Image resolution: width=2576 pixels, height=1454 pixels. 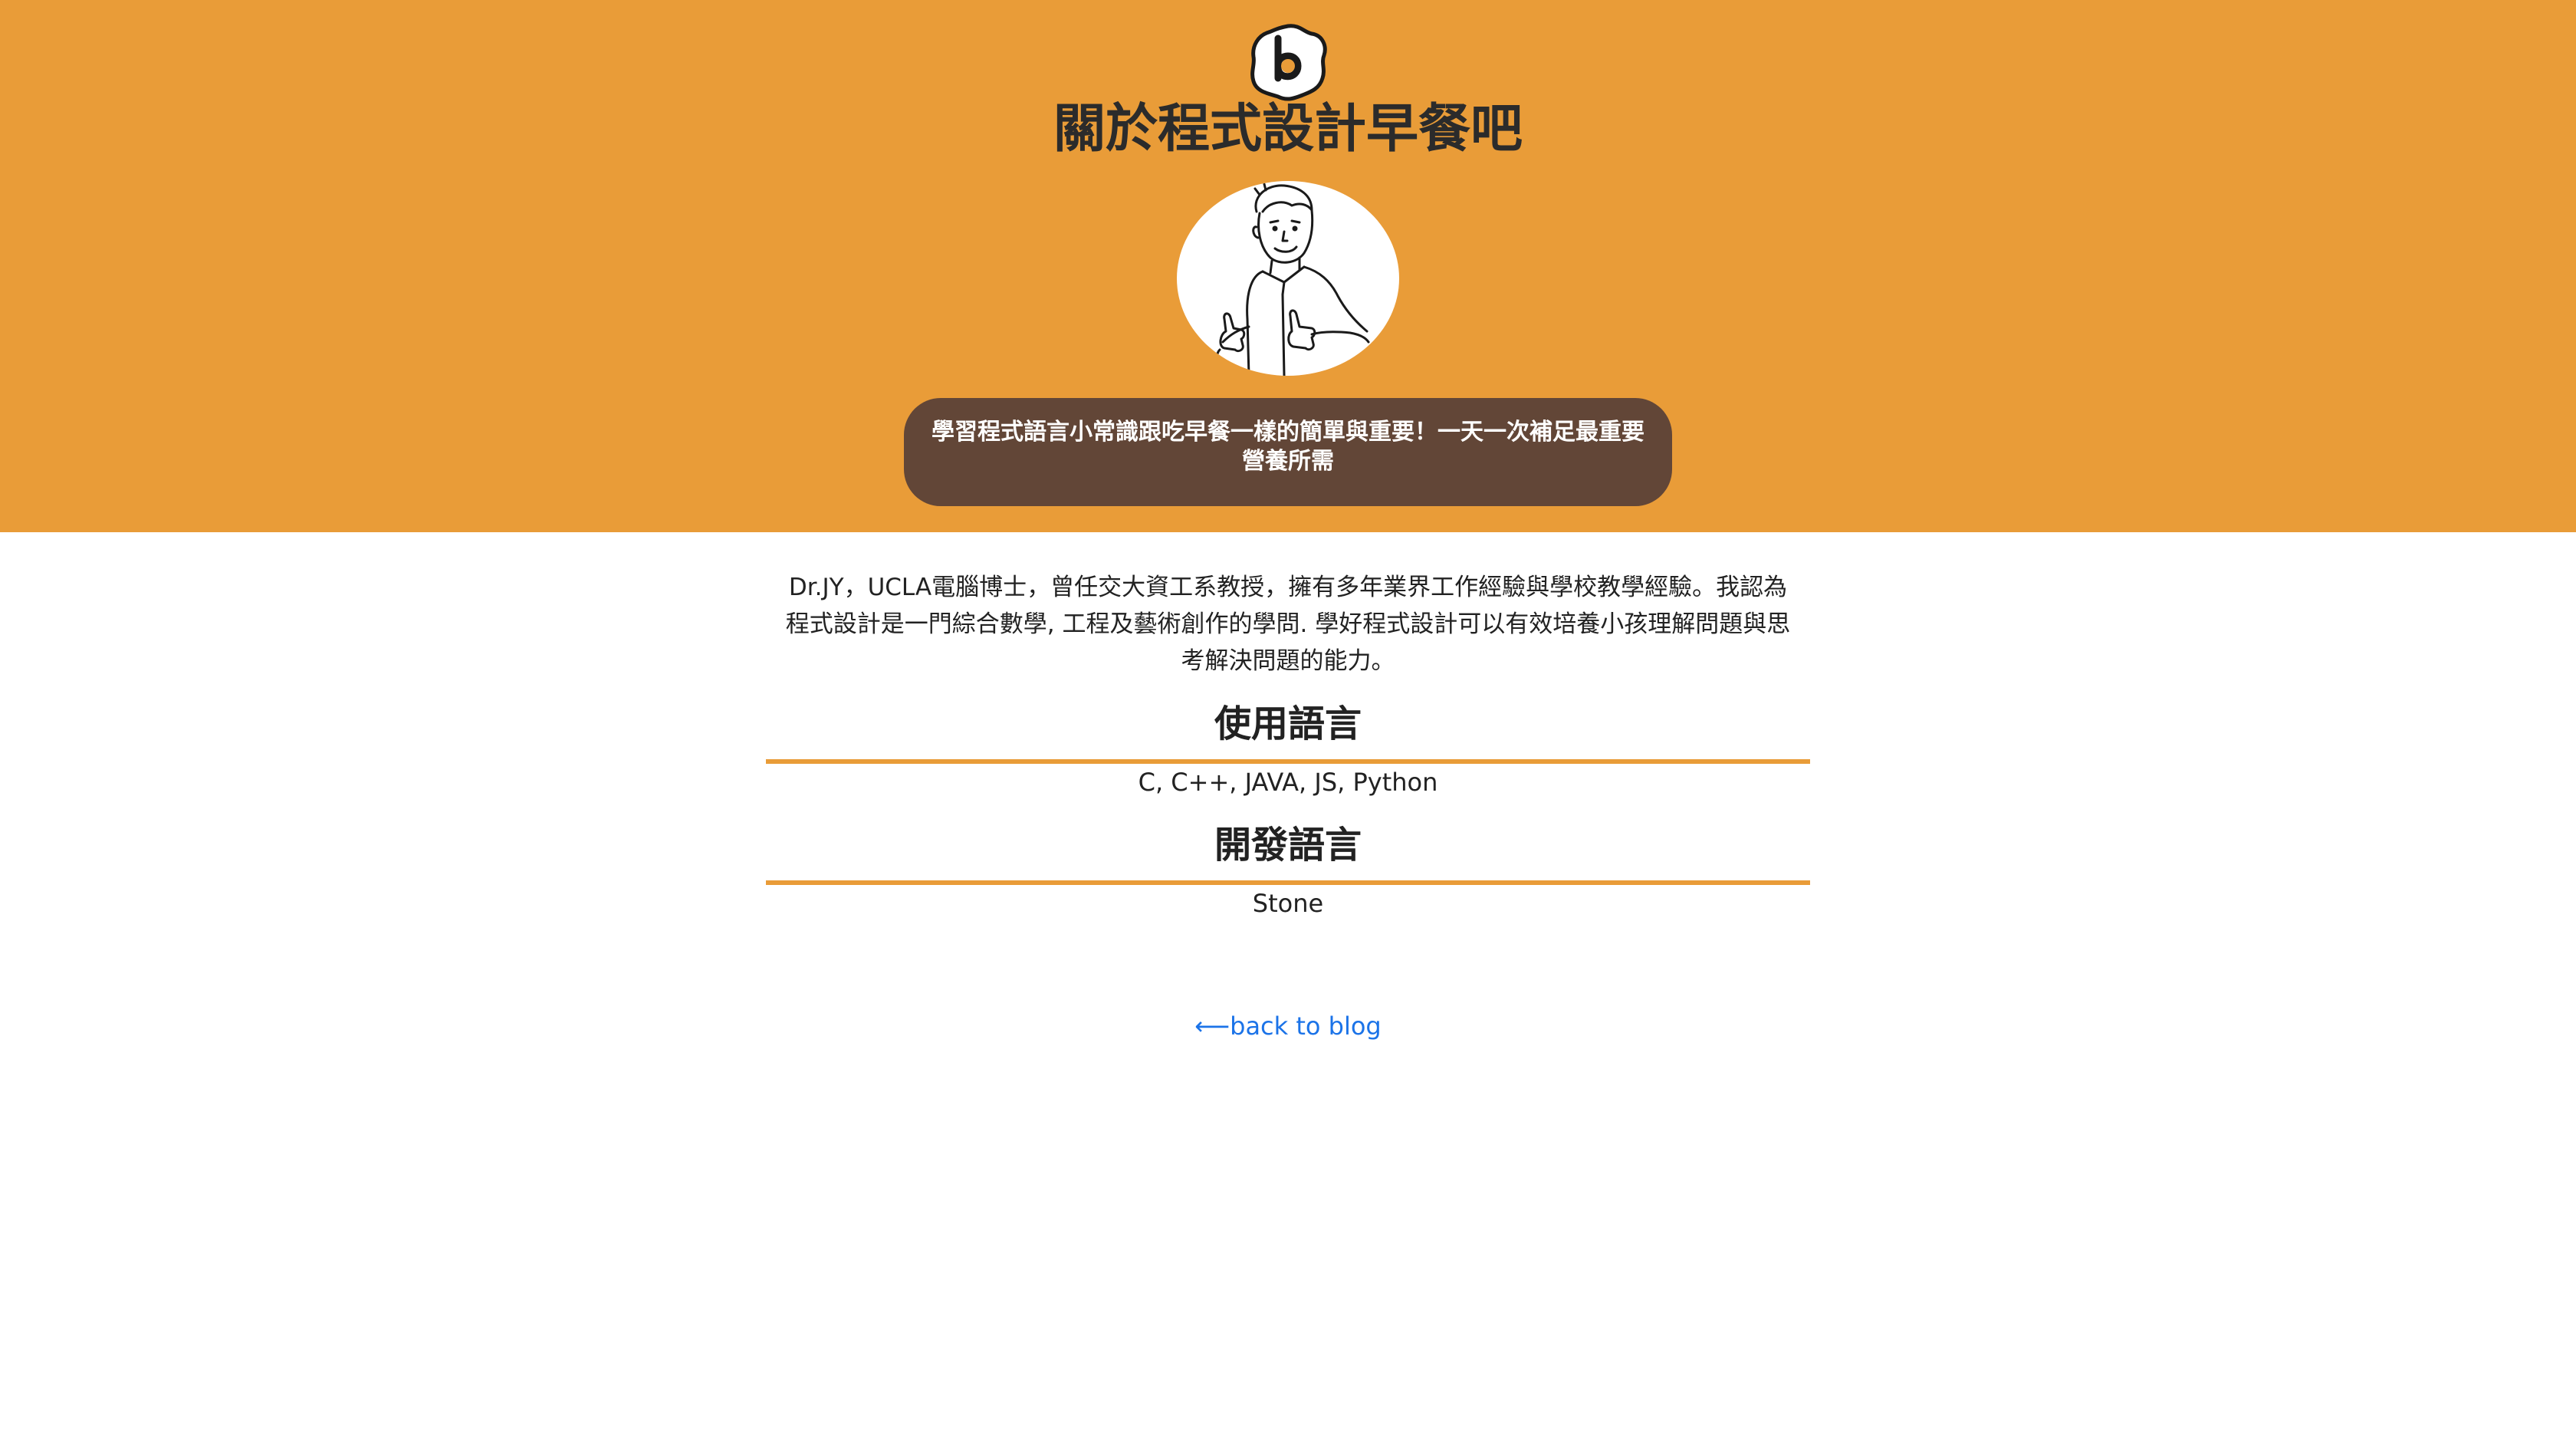 What do you see at coordinates (1288, 129) in the screenshot?
I see `page-title: 關於程式設計早餐吧` at bounding box center [1288, 129].